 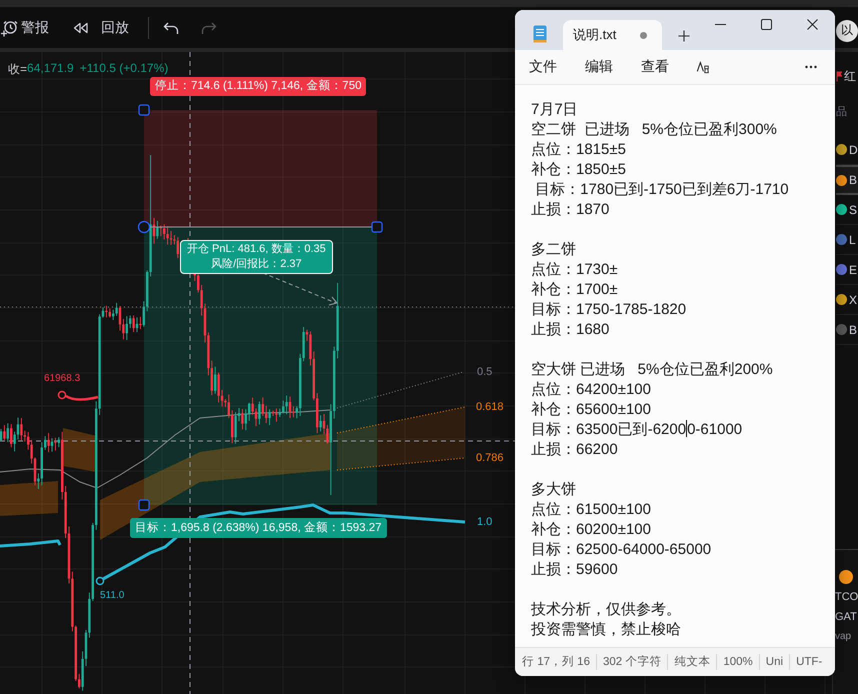 What do you see at coordinates (632, 662) in the screenshot?
I see `status-text: 302 个字符` at bounding box center [632, 662].